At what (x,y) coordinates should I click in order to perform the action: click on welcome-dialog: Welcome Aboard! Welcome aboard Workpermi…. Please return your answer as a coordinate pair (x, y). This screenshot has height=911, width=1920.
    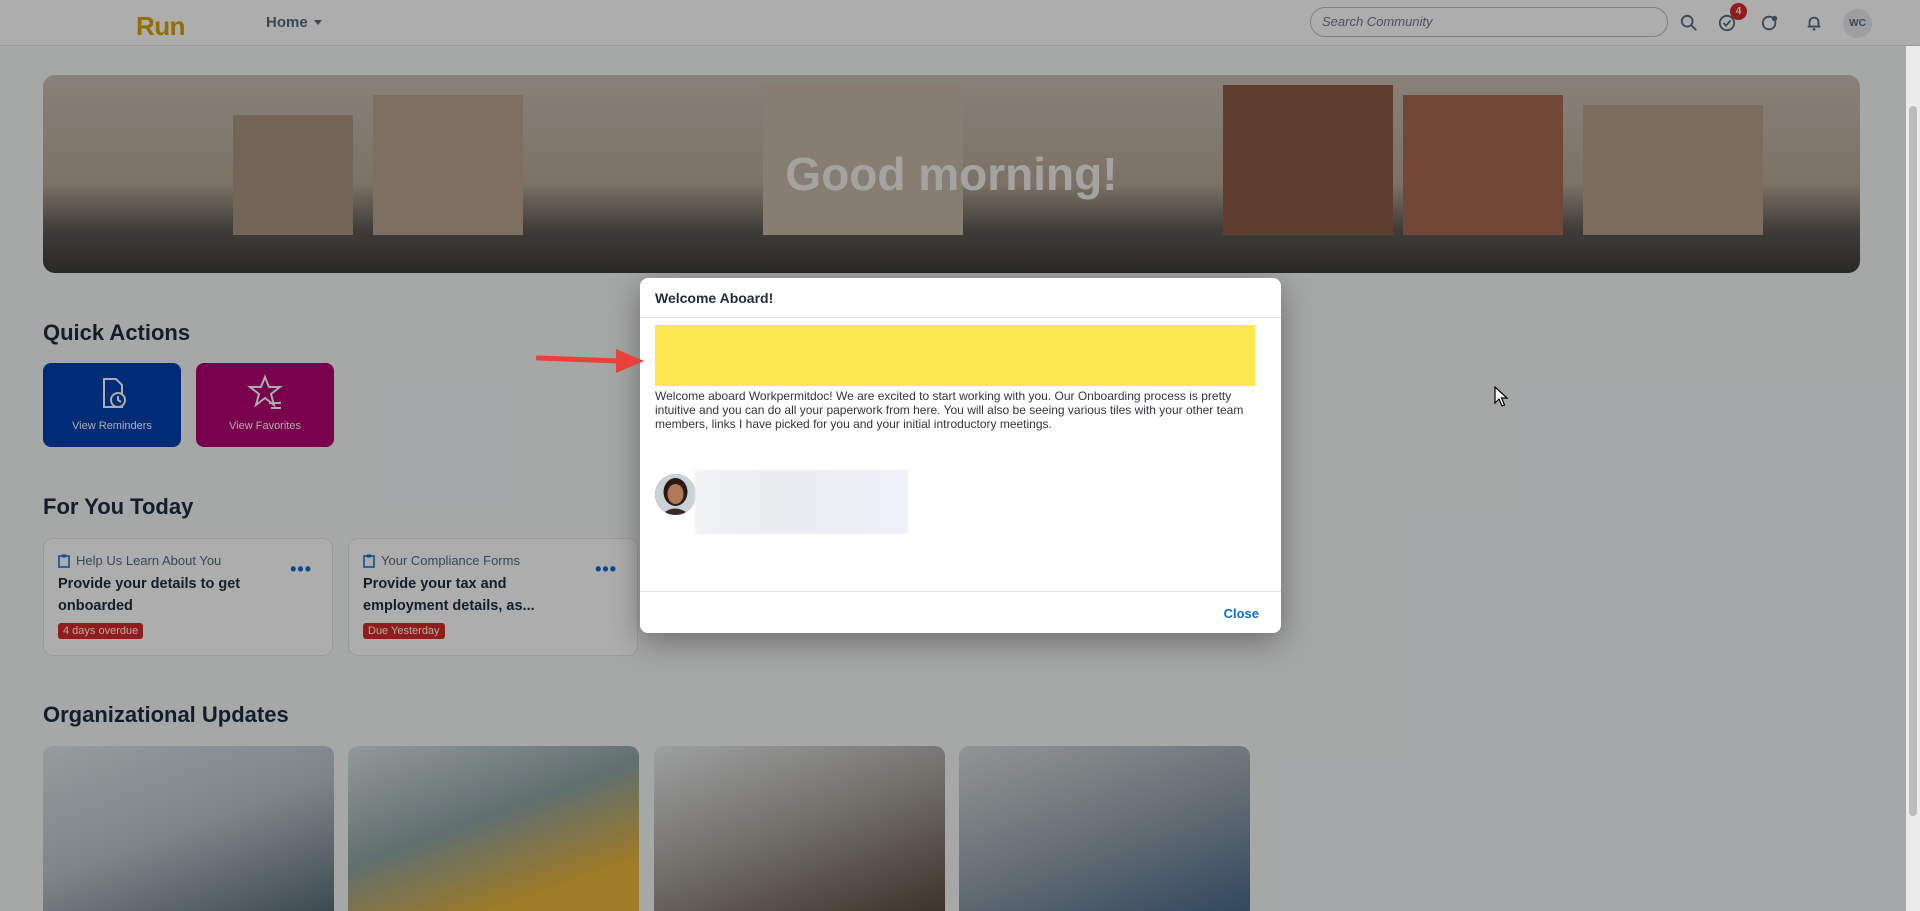
    Looking at the image, I should click on (960, 455).